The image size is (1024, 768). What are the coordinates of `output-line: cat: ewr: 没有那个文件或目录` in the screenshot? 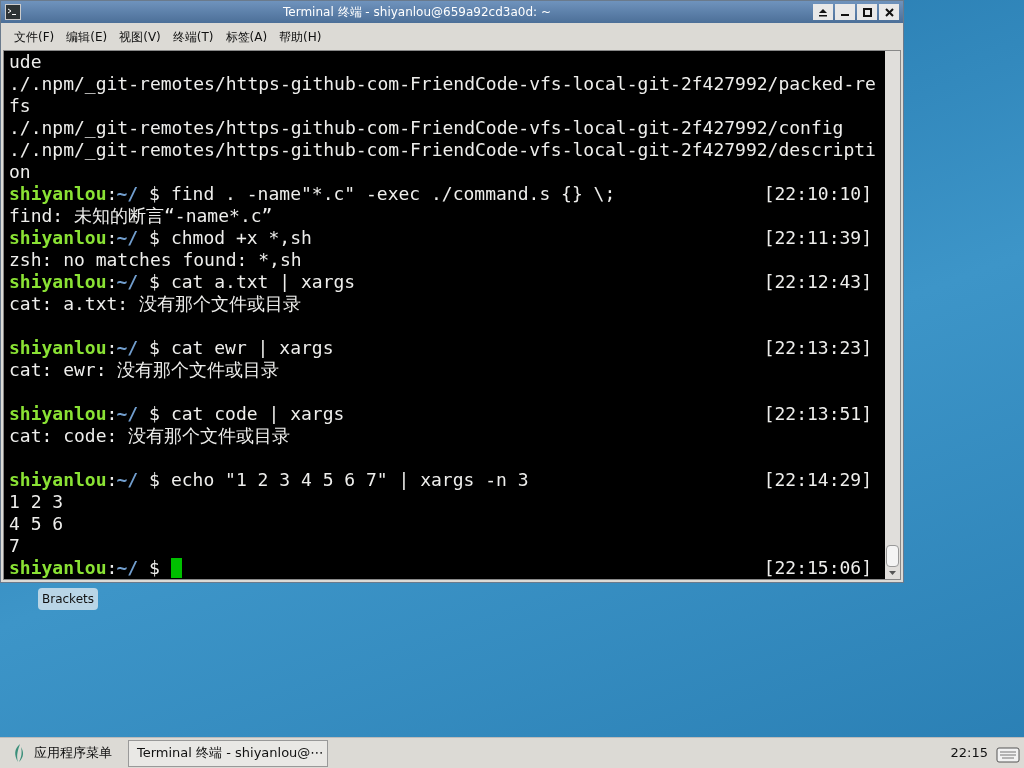 It's located at (144, 370).